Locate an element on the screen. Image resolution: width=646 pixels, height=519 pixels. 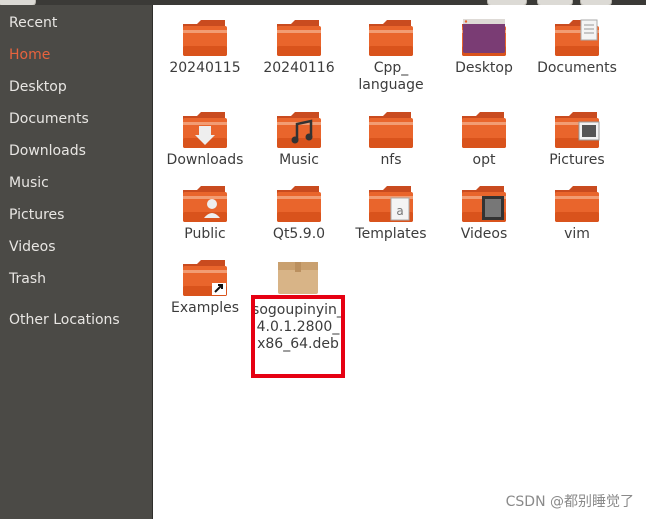
public-folder-icon is located at coordinates (205, 203).